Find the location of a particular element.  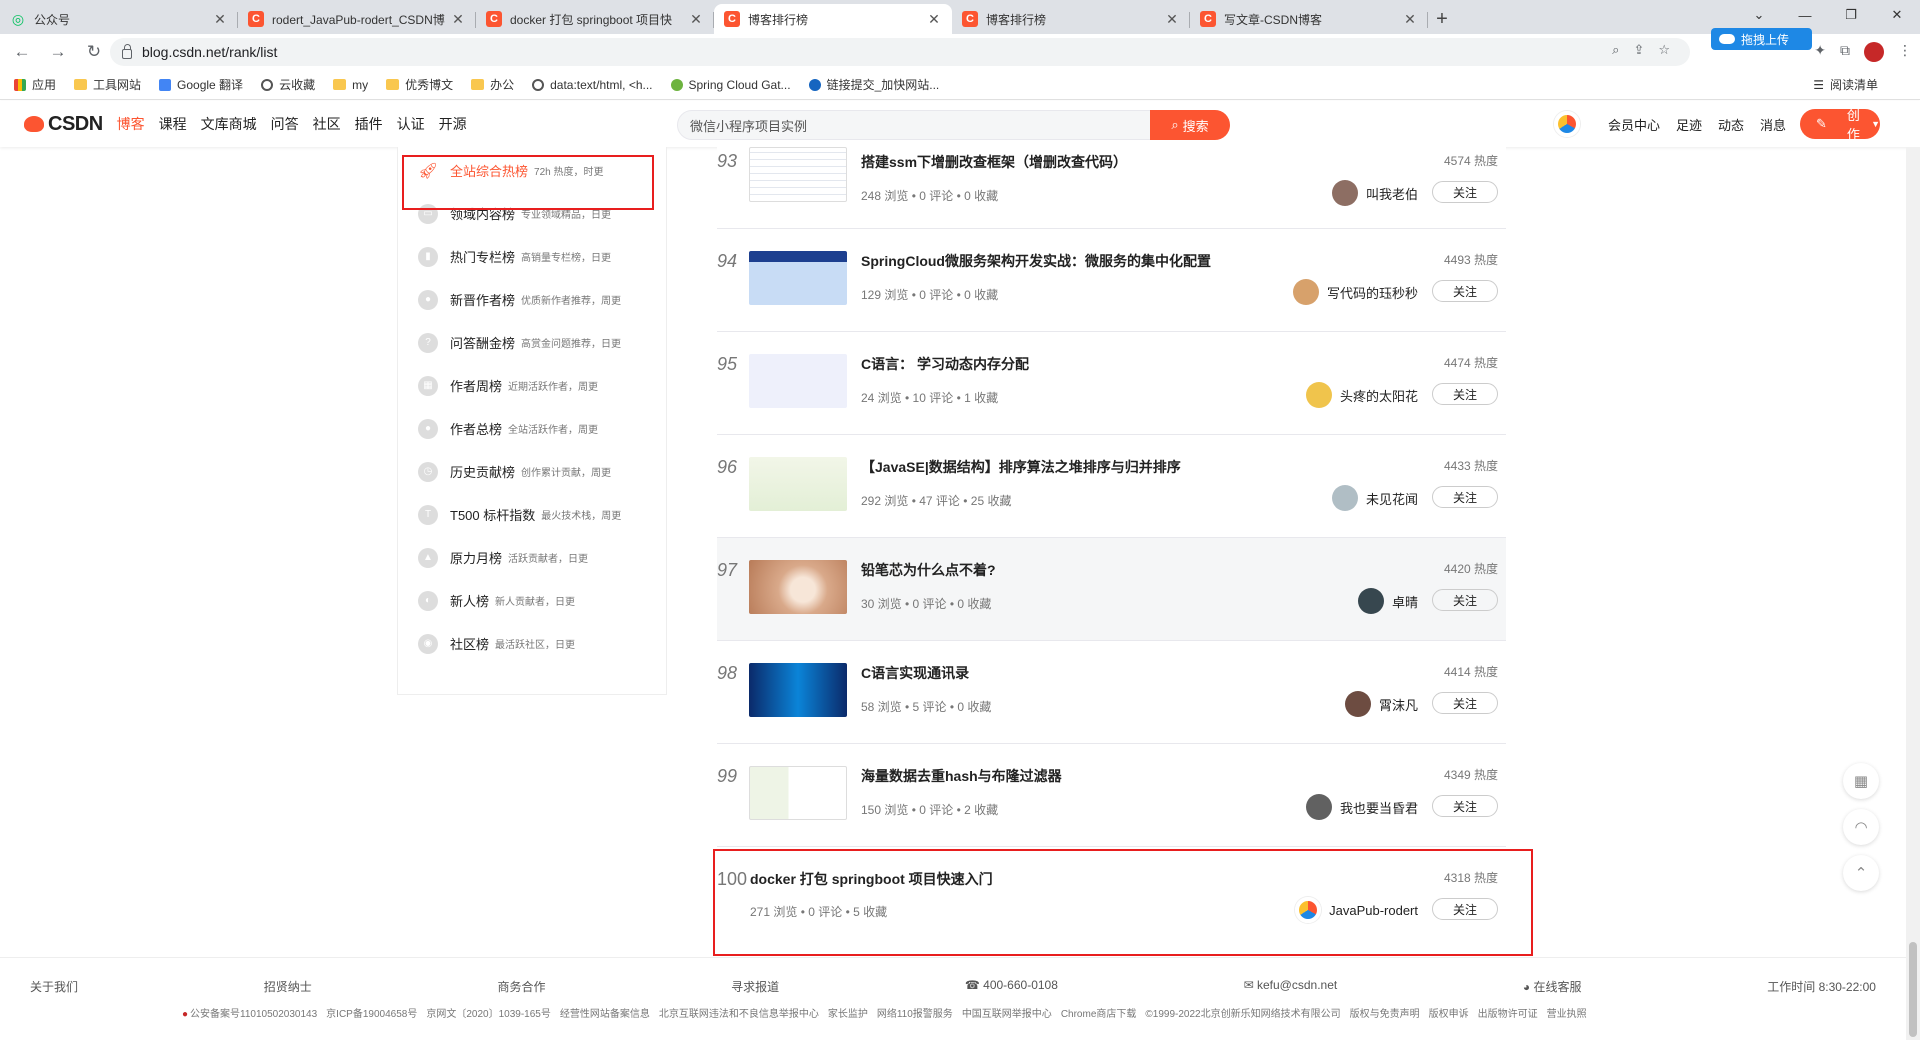

nav-open-source: 开源 is located at coordinates (453, 124).